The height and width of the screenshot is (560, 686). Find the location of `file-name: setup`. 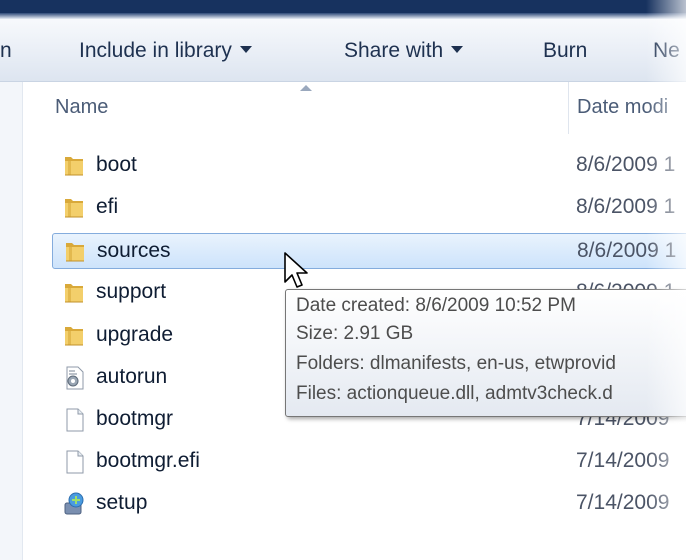

file-name: setup is located at coordinates (122, 502).